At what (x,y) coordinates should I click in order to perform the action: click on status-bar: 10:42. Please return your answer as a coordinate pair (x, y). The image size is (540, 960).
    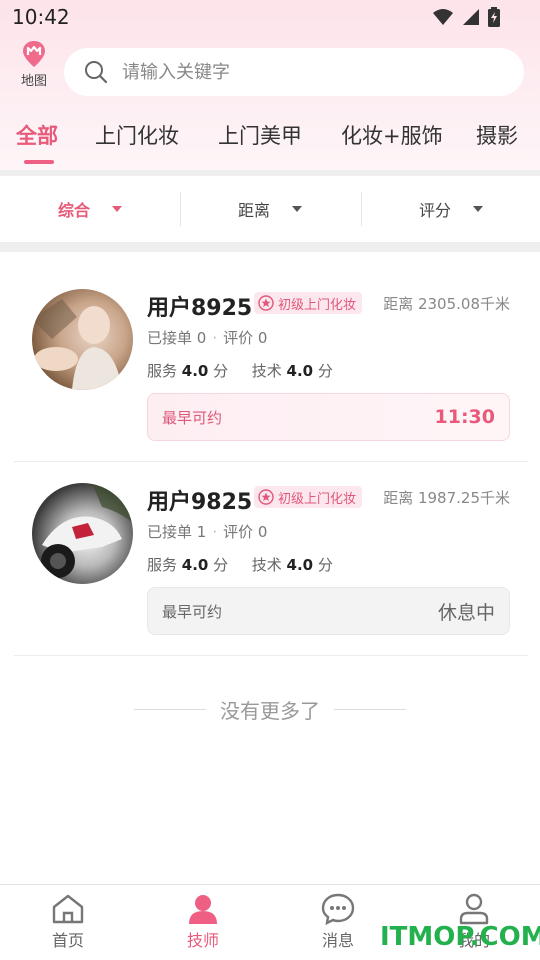
    Looking at the image, I should click on (270, 17).